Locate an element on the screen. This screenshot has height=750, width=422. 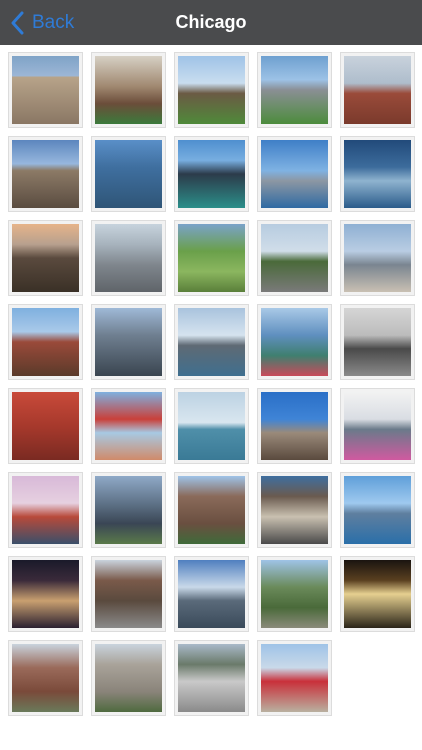
photo-skyline-clouds is located at coordinates (211, 594).